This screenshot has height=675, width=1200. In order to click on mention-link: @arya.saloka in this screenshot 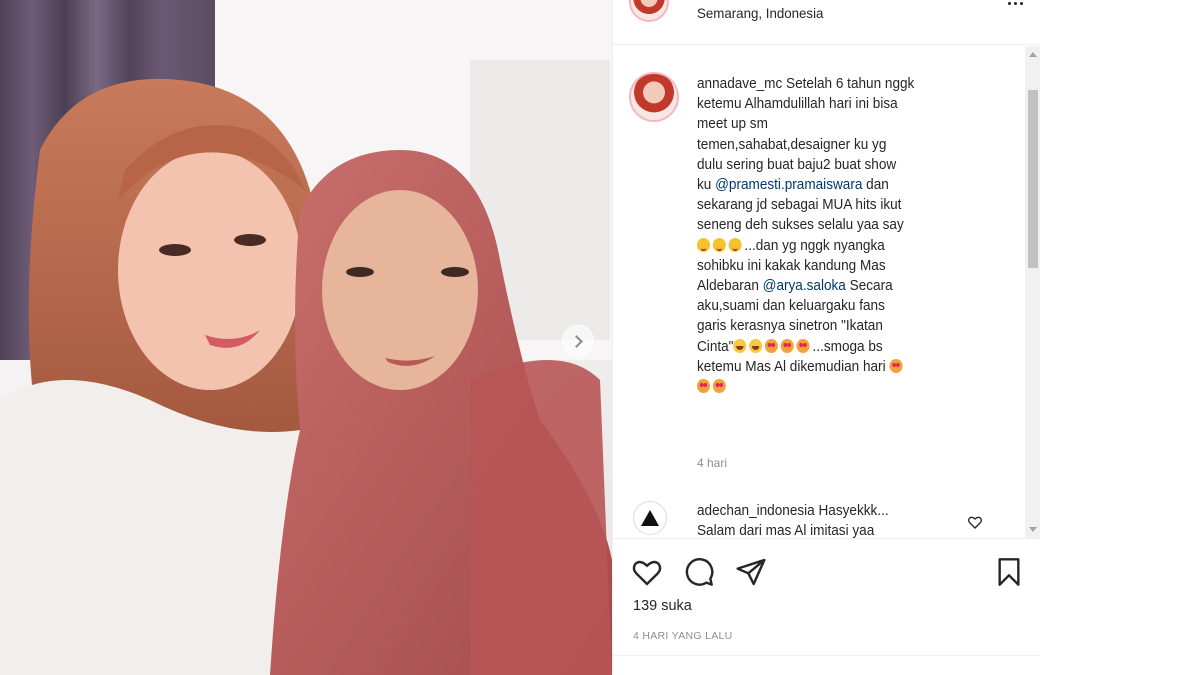, I will do `click(804, 286)`.